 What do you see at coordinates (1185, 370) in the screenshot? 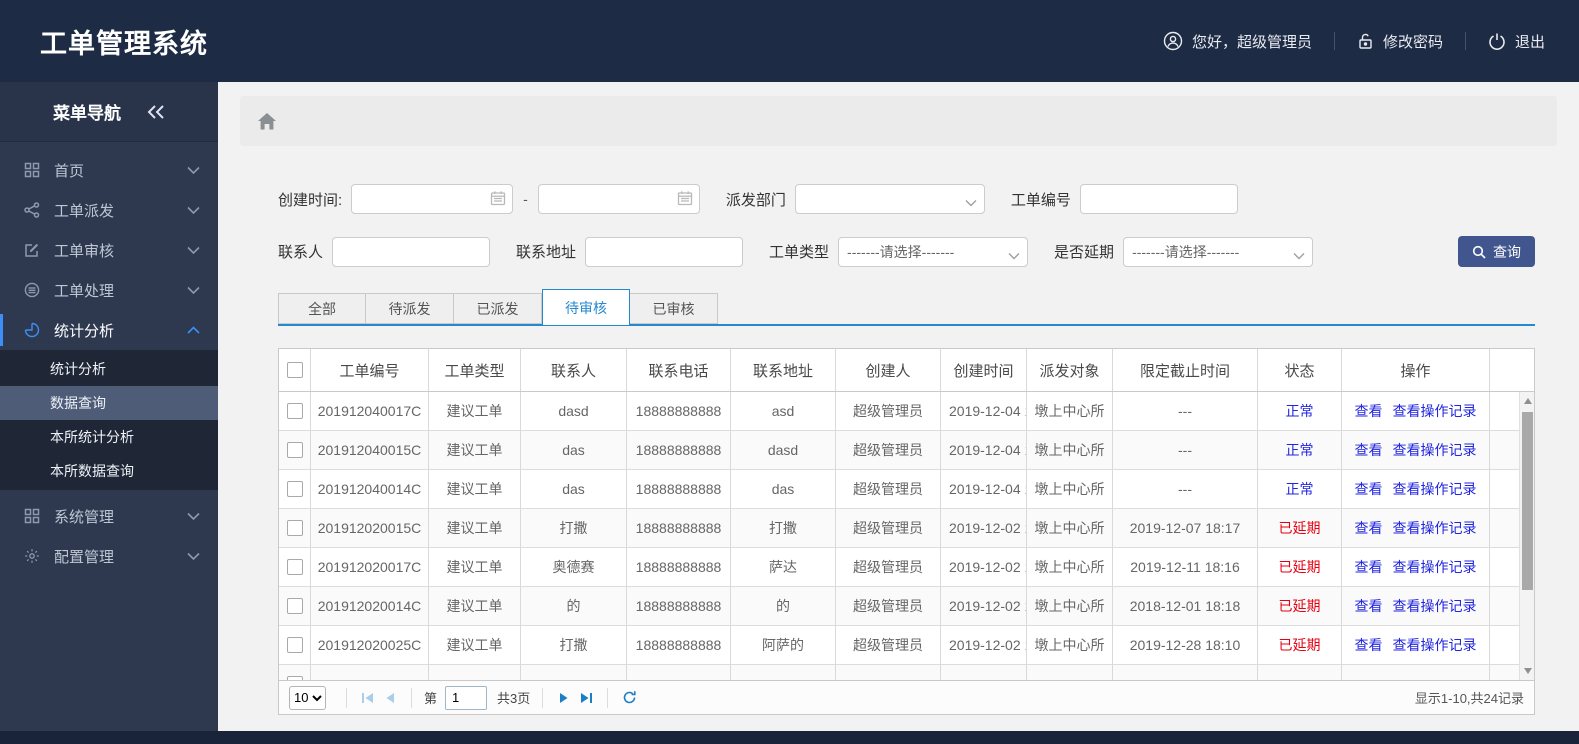
I see `column-header-deadline: 限定截止时间` at bounding box center [1185, 370].